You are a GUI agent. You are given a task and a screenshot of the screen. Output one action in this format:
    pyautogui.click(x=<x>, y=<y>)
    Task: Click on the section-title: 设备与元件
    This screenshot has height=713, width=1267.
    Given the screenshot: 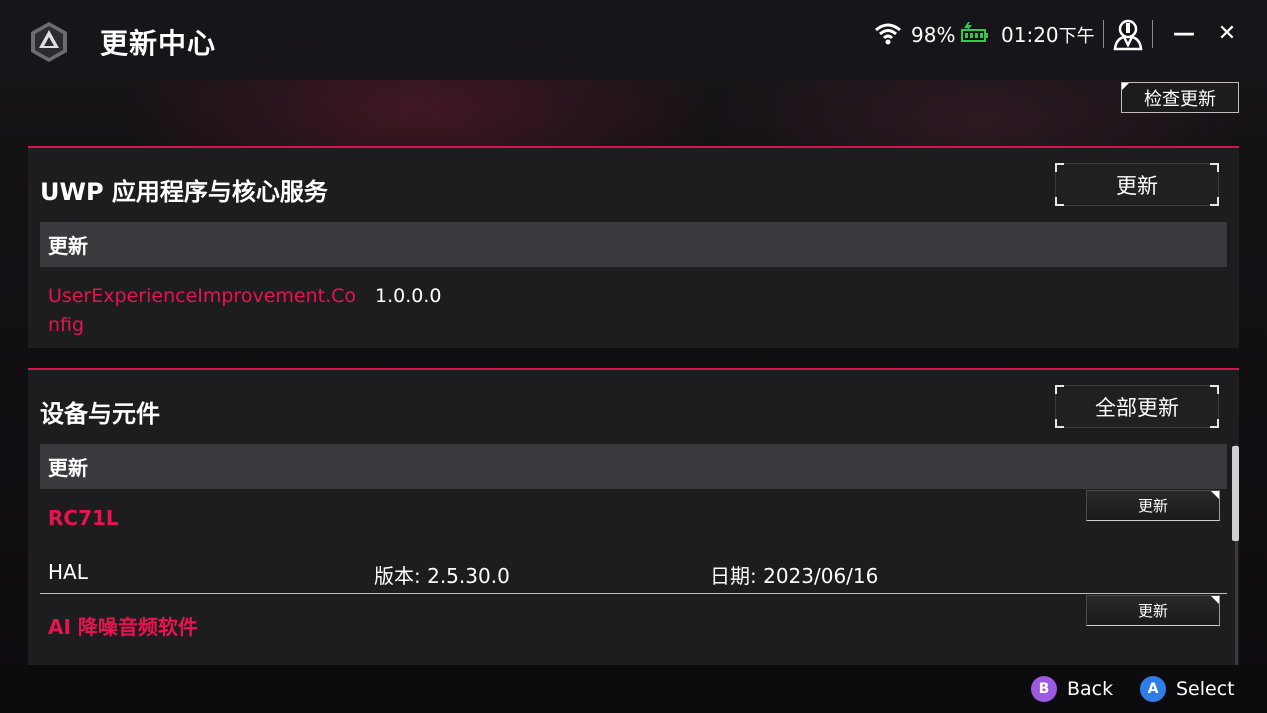 What is the action you would take?
    pyautogui.click(x=100, y=414)
    